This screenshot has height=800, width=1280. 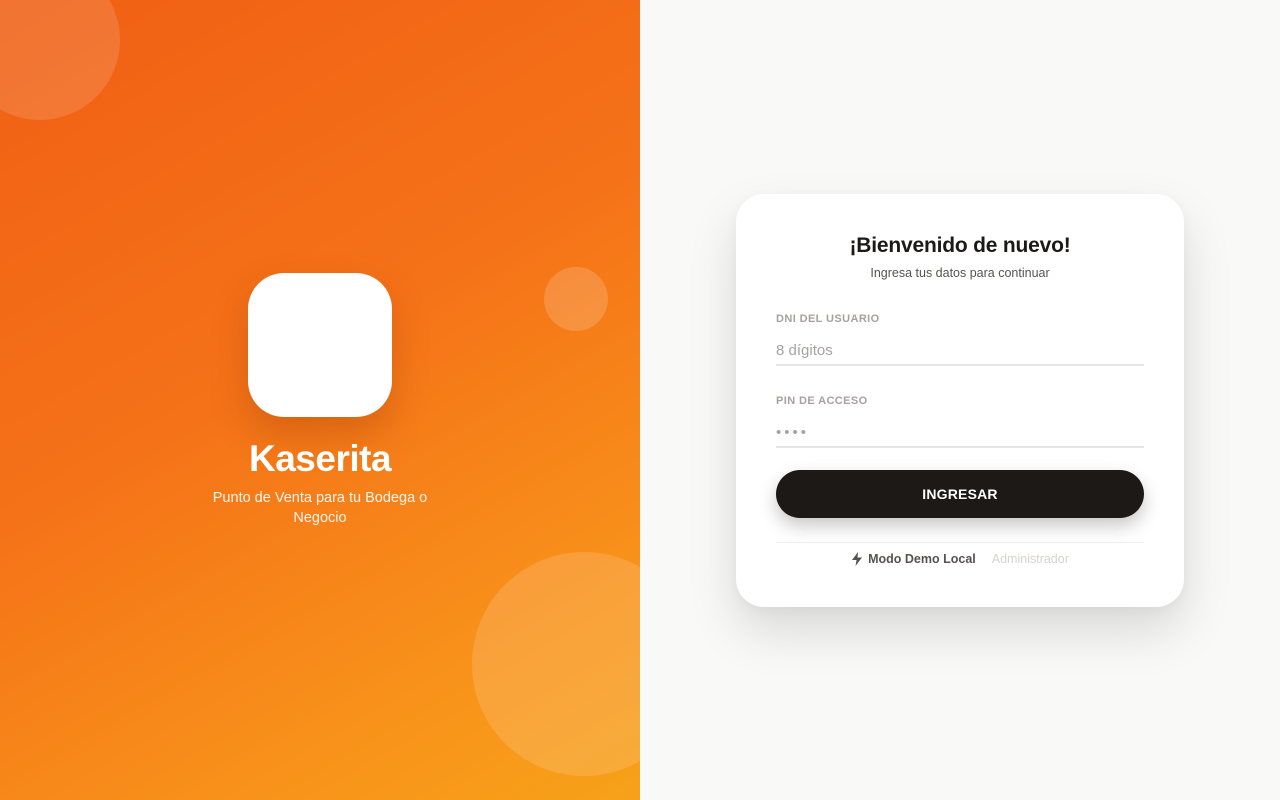 I want to click on login-subtitle: Ingresa tus datos para continuar, so click(x=960, y=273).